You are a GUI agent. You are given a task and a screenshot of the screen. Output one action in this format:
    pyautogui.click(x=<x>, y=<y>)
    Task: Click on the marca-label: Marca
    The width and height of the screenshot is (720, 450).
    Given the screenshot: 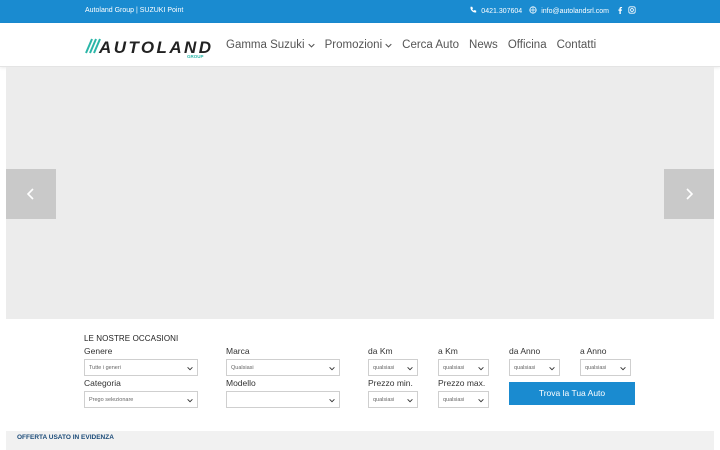 What is the action you would take?
    pyautogui.click(x=238, y=351)
    